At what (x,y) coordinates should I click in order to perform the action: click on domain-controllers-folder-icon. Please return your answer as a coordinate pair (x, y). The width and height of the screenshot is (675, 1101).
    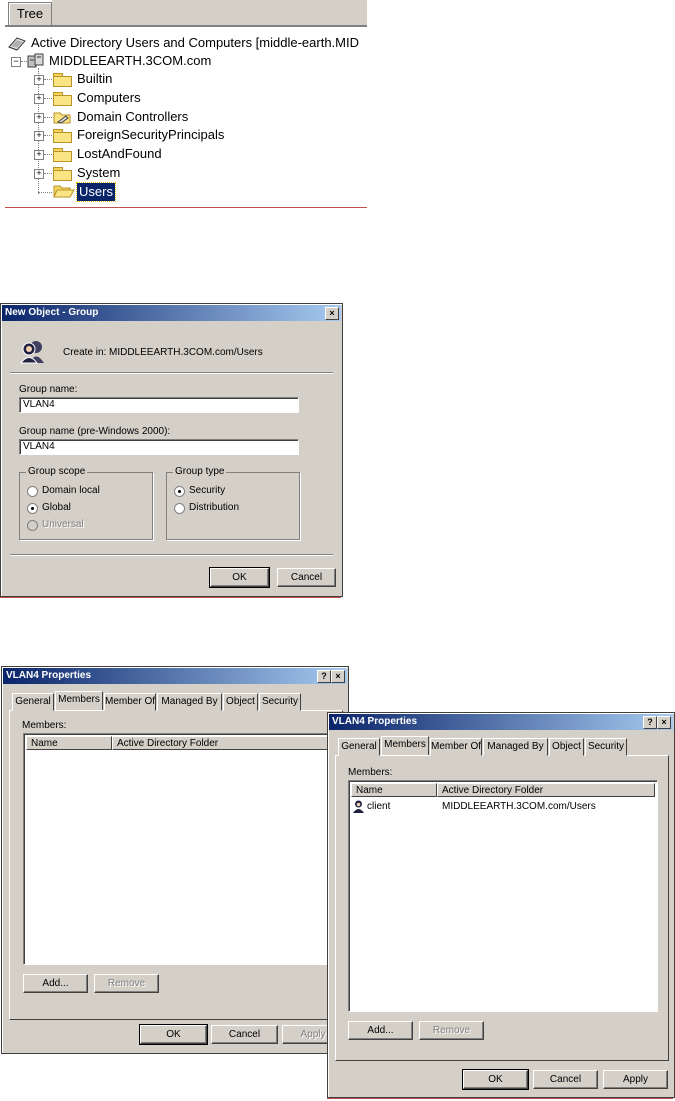
    Looking at the image, I should click on (62, 118).